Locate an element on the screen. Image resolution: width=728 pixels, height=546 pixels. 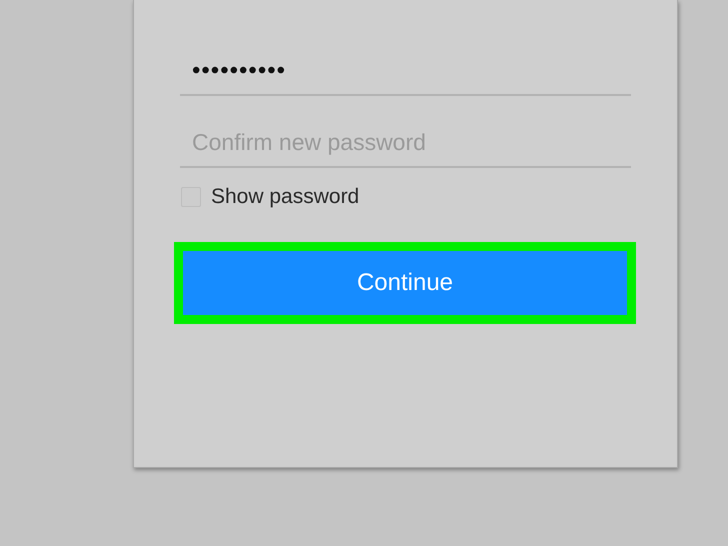
password-field: •••••••••• is located at coordinates (405, 72).